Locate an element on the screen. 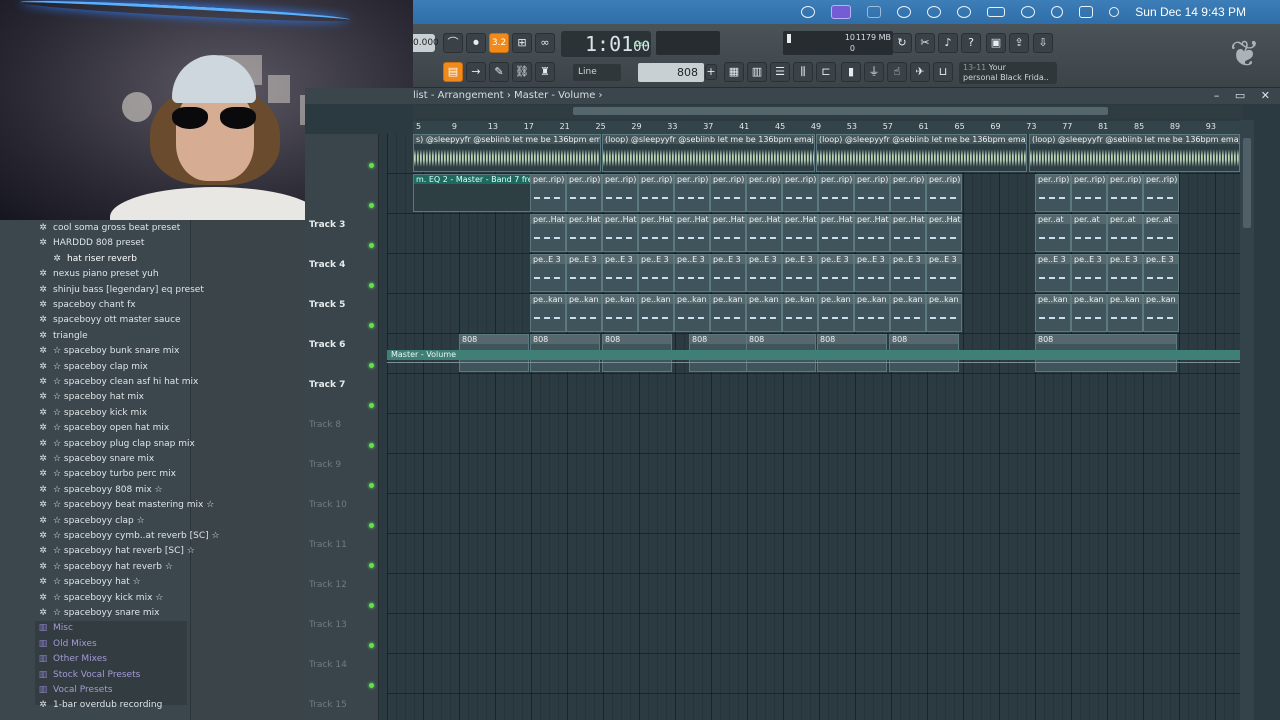 The height and width of the screenshot is (720, 1280). render-icon: ⇪ is located at coordinates (1019, 43).